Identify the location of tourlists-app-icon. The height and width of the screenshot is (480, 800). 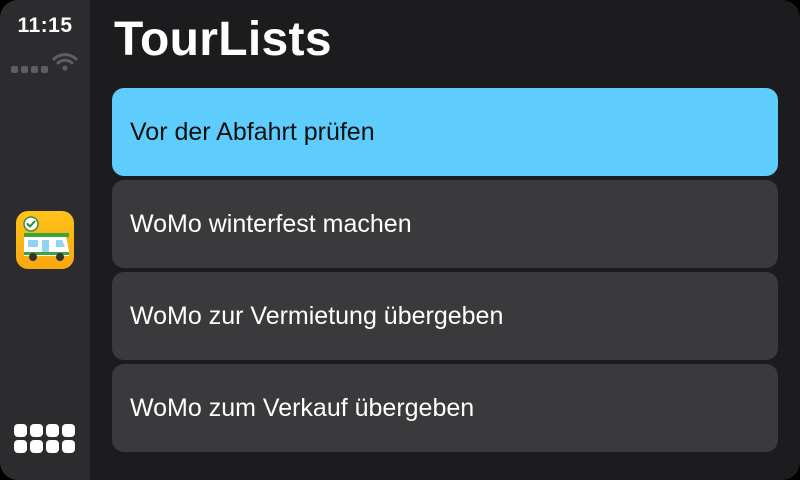
(45, 240).